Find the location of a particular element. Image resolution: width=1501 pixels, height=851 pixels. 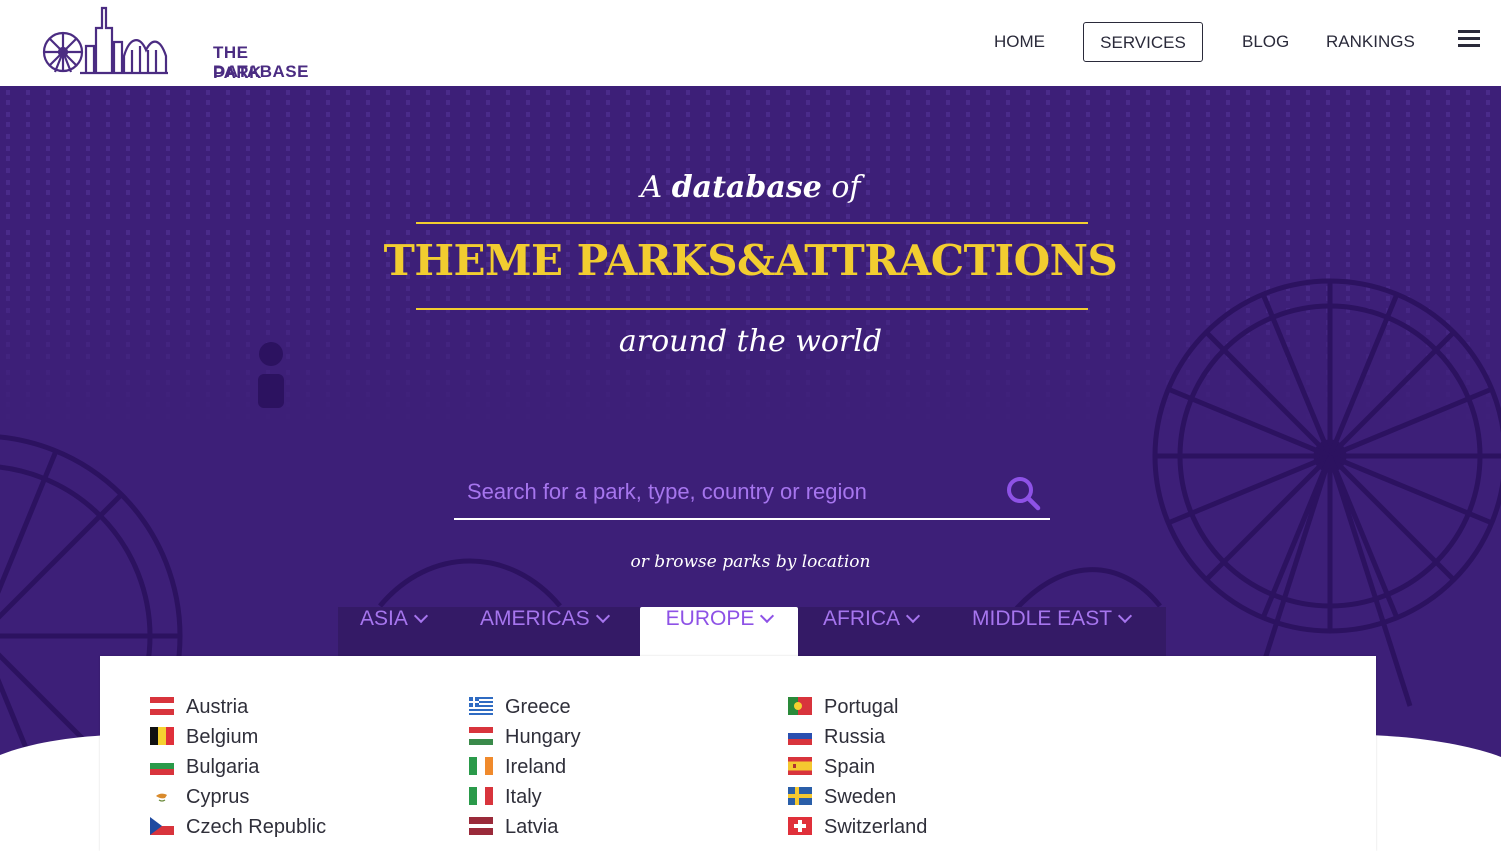

country-link-greece: Greece is located at coordinates (520, 708).